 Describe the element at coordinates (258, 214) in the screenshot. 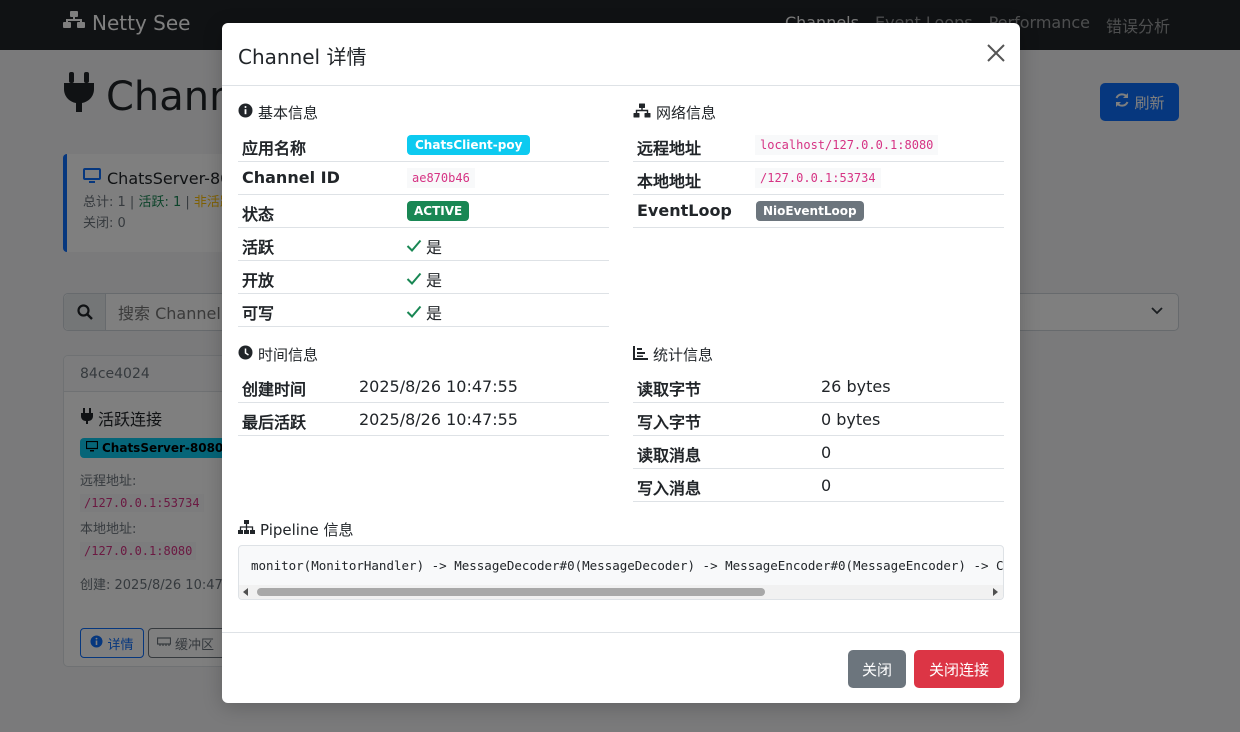

I see `status-key: 状态` at that location.